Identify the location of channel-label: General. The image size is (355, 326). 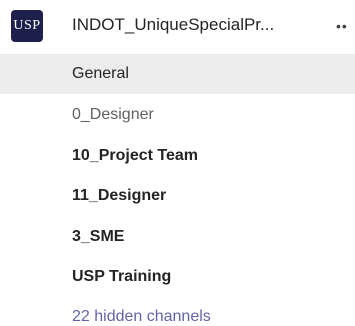
(100, 73).